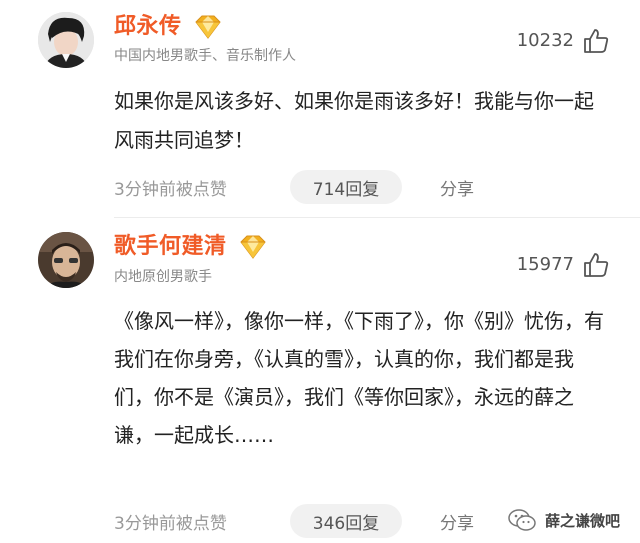  I want to click on like-control: 15977, so click(563, 265).